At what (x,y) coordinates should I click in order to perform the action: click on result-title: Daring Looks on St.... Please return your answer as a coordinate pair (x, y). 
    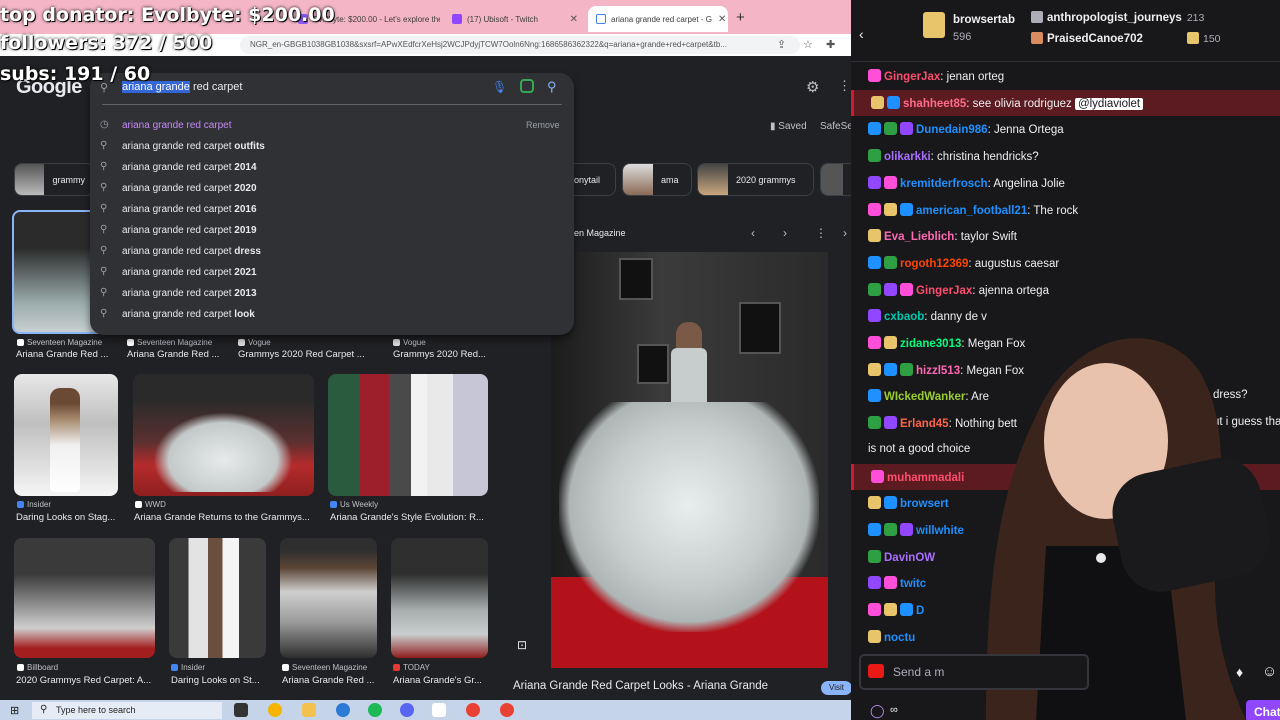
    Looking at the image, I should click on (218, 680).